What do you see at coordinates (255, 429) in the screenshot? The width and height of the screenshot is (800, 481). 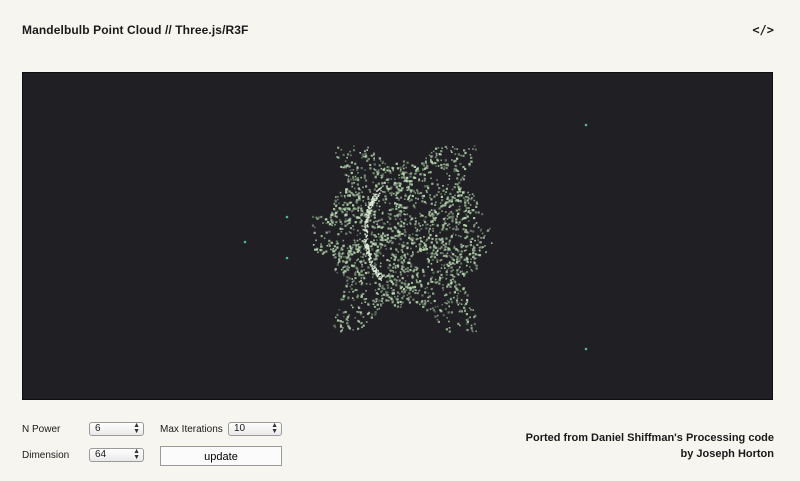 I see `max-iterations-select: 10 ▲ ▼` at bounding box center [255, 429].